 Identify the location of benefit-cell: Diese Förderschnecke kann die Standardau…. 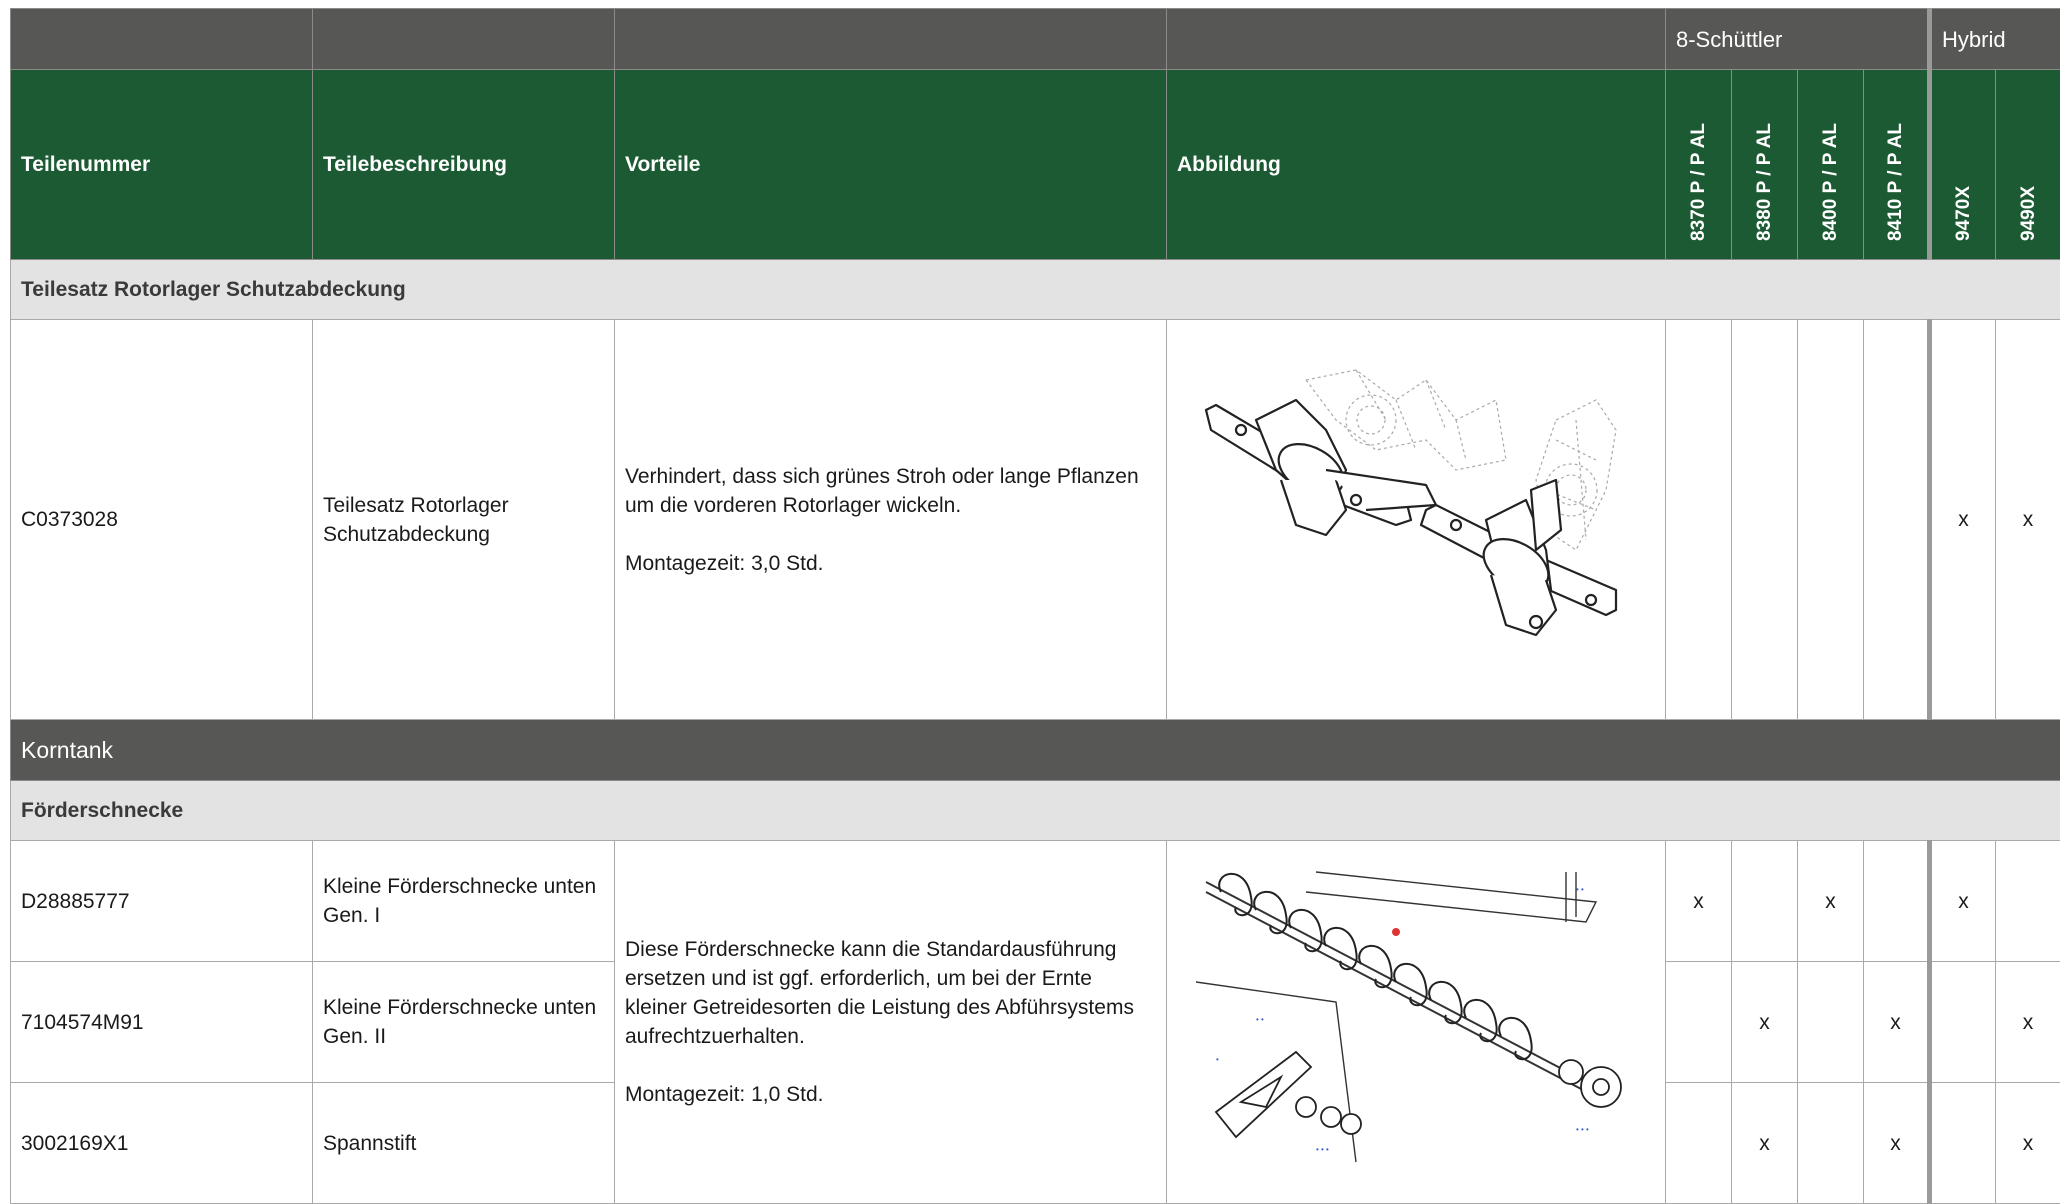
(891, 1022).